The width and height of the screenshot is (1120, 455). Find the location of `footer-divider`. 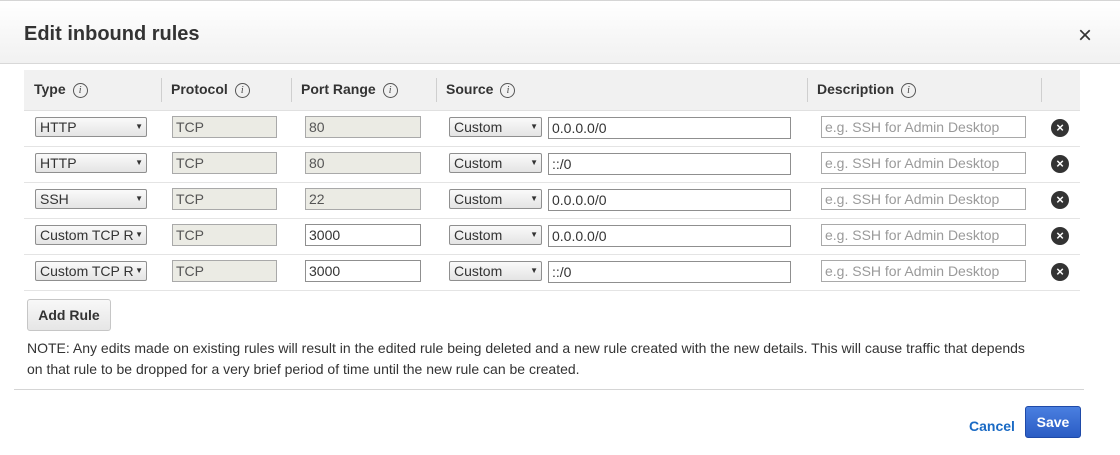

footer-divider is located at coordinates (549, 389).